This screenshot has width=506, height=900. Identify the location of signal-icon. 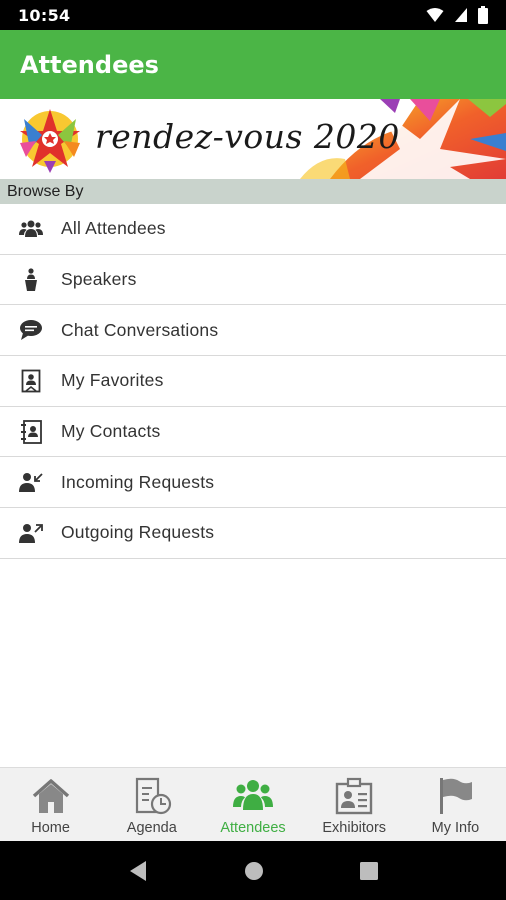
(461, 15).